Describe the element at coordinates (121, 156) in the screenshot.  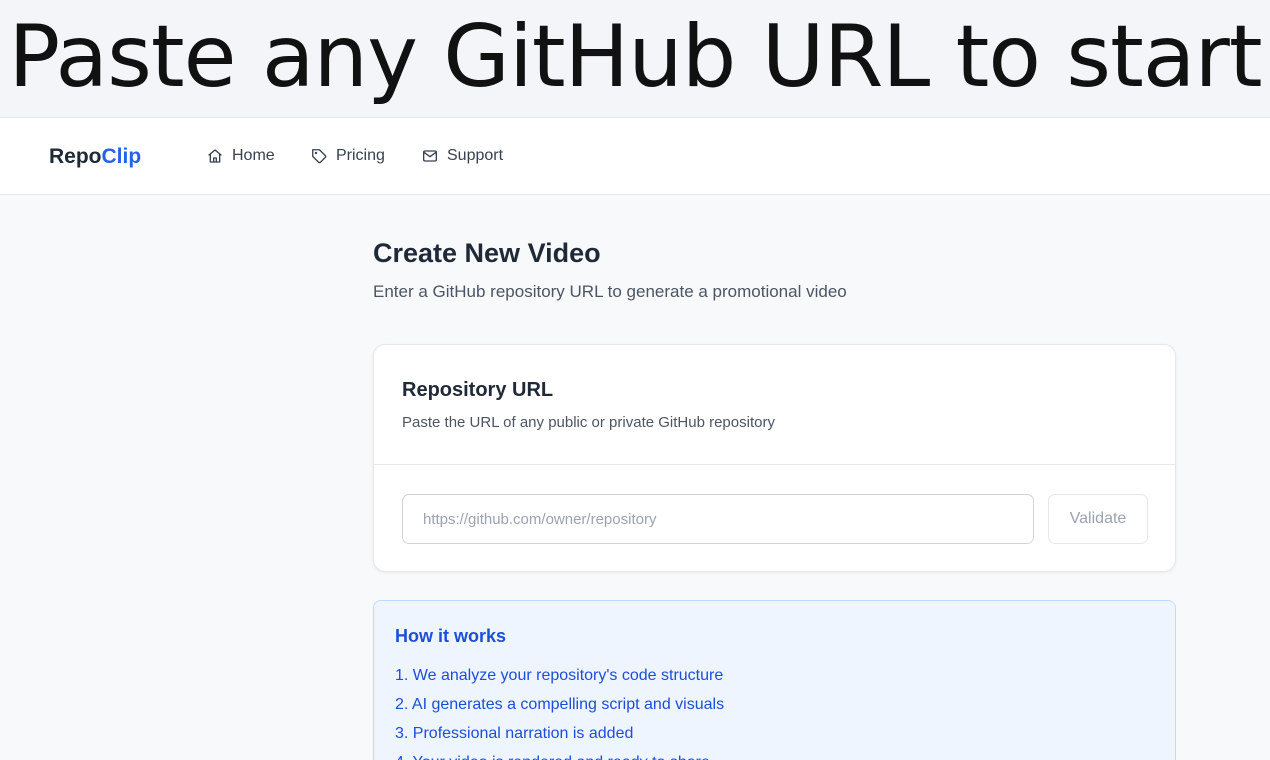
I see `logo-text-clip: Clip` at that location.